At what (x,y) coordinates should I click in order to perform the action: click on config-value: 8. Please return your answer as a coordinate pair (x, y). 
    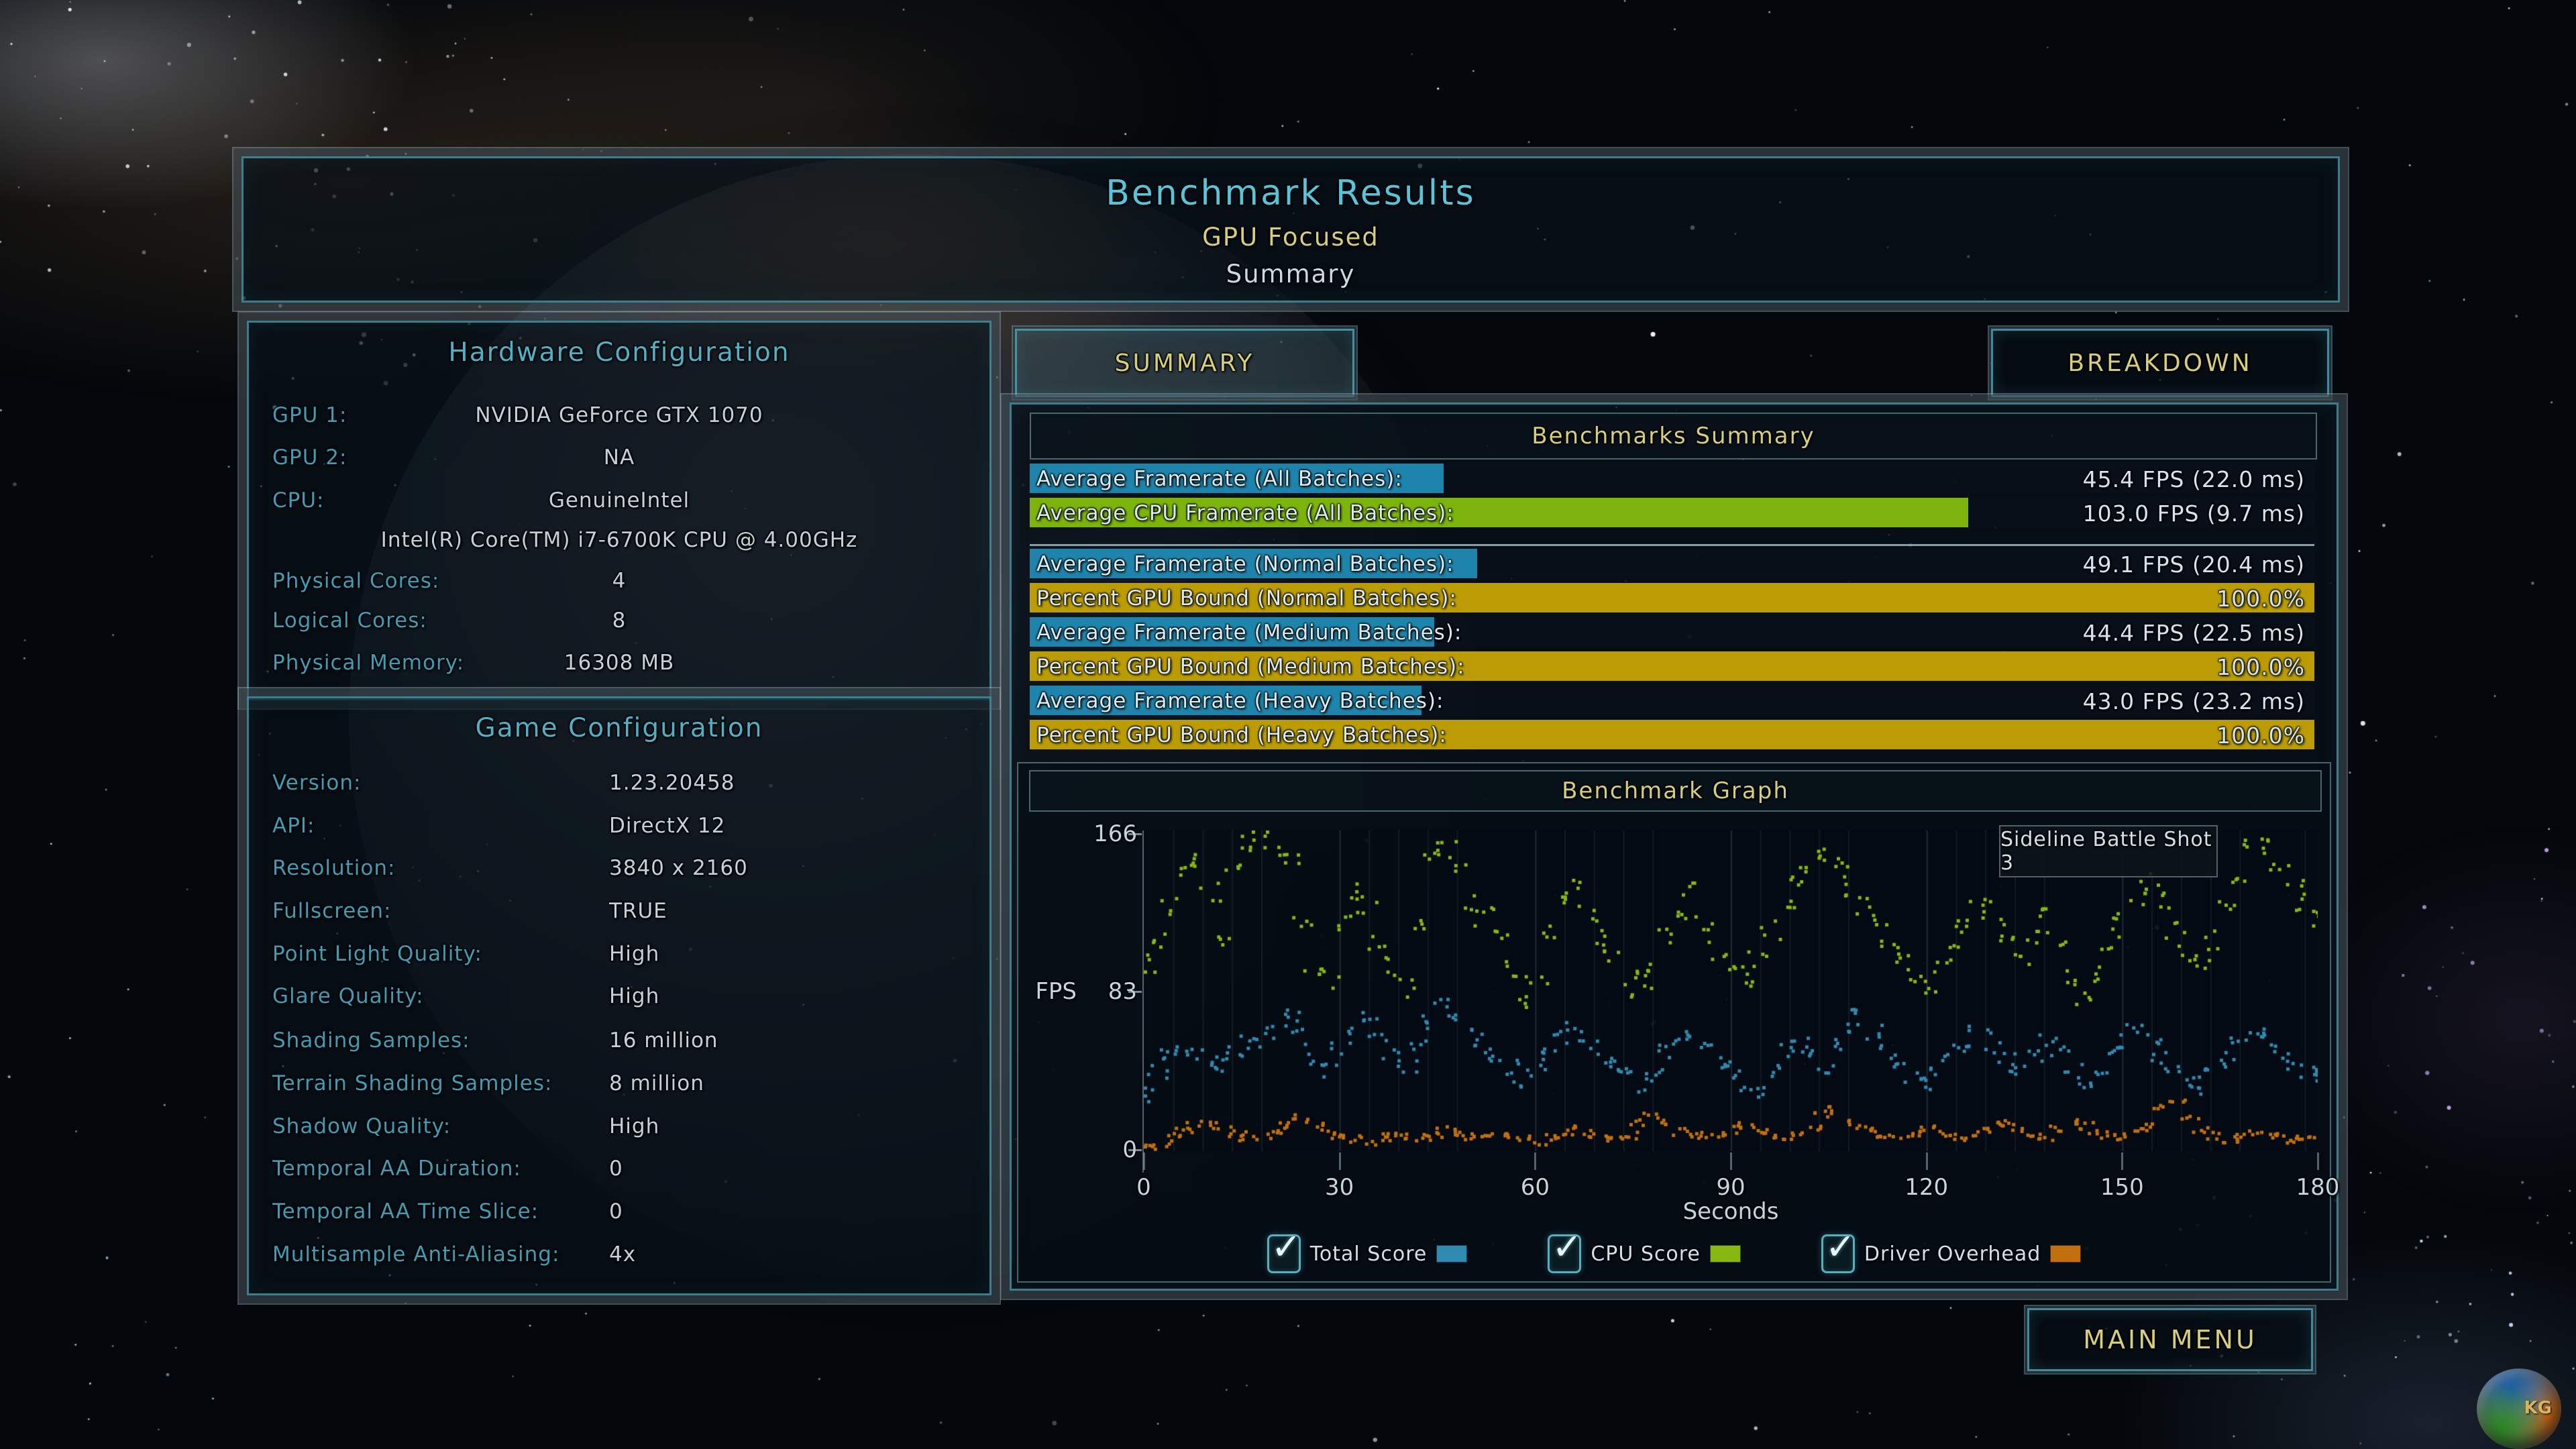
    Looking at the image, I should click on (619, 620).